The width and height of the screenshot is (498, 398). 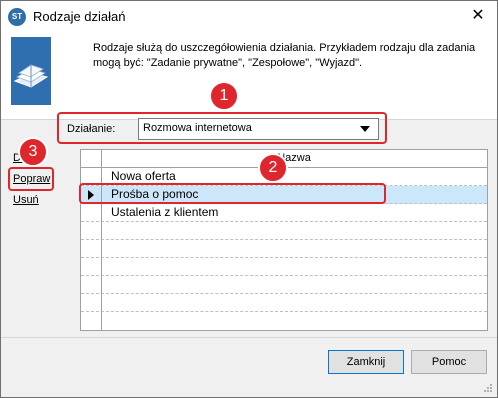 I want to click on close-window-button: ✕, so click(x=478, y=16).